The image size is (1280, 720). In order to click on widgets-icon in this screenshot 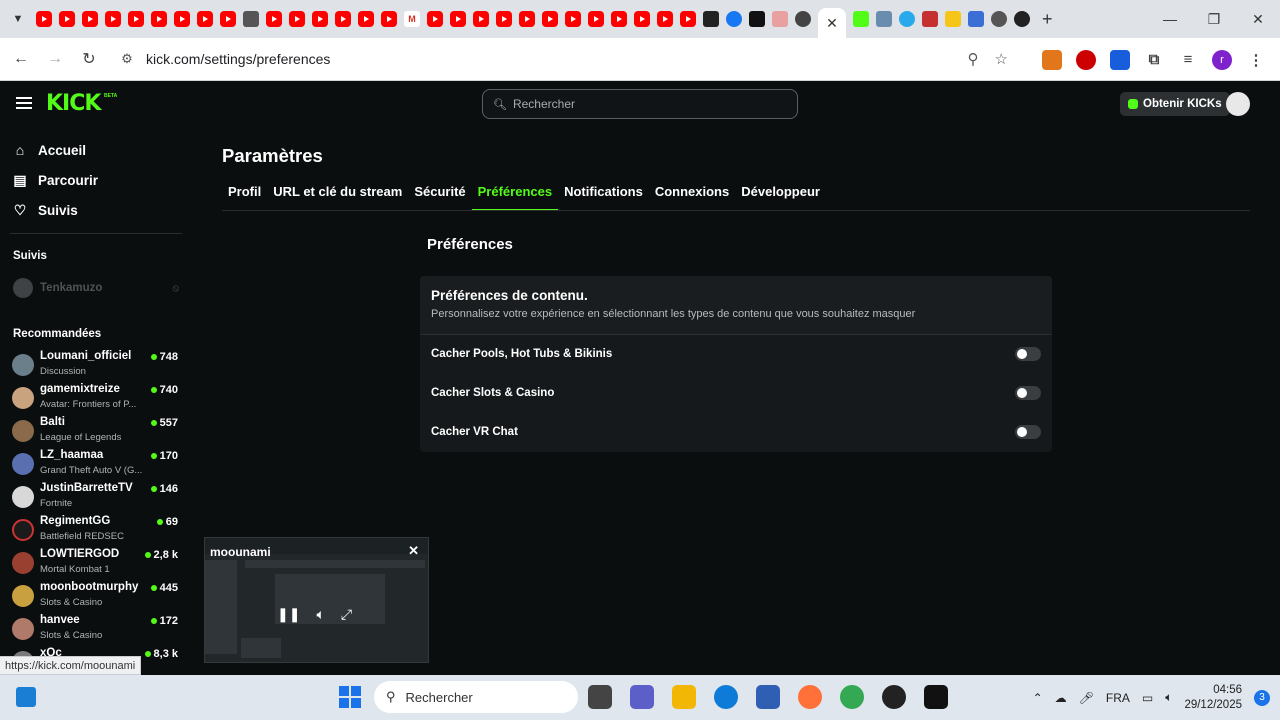, I will do `click(26, 697)`.